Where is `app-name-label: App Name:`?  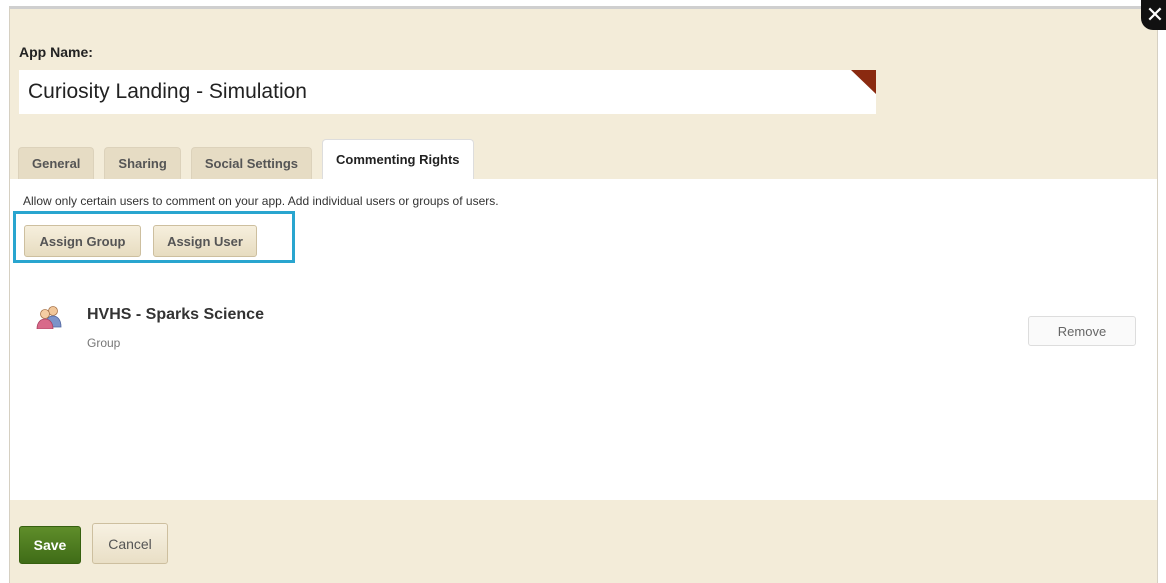 app-name-label: App Name: is located at coordinates (56, 52).